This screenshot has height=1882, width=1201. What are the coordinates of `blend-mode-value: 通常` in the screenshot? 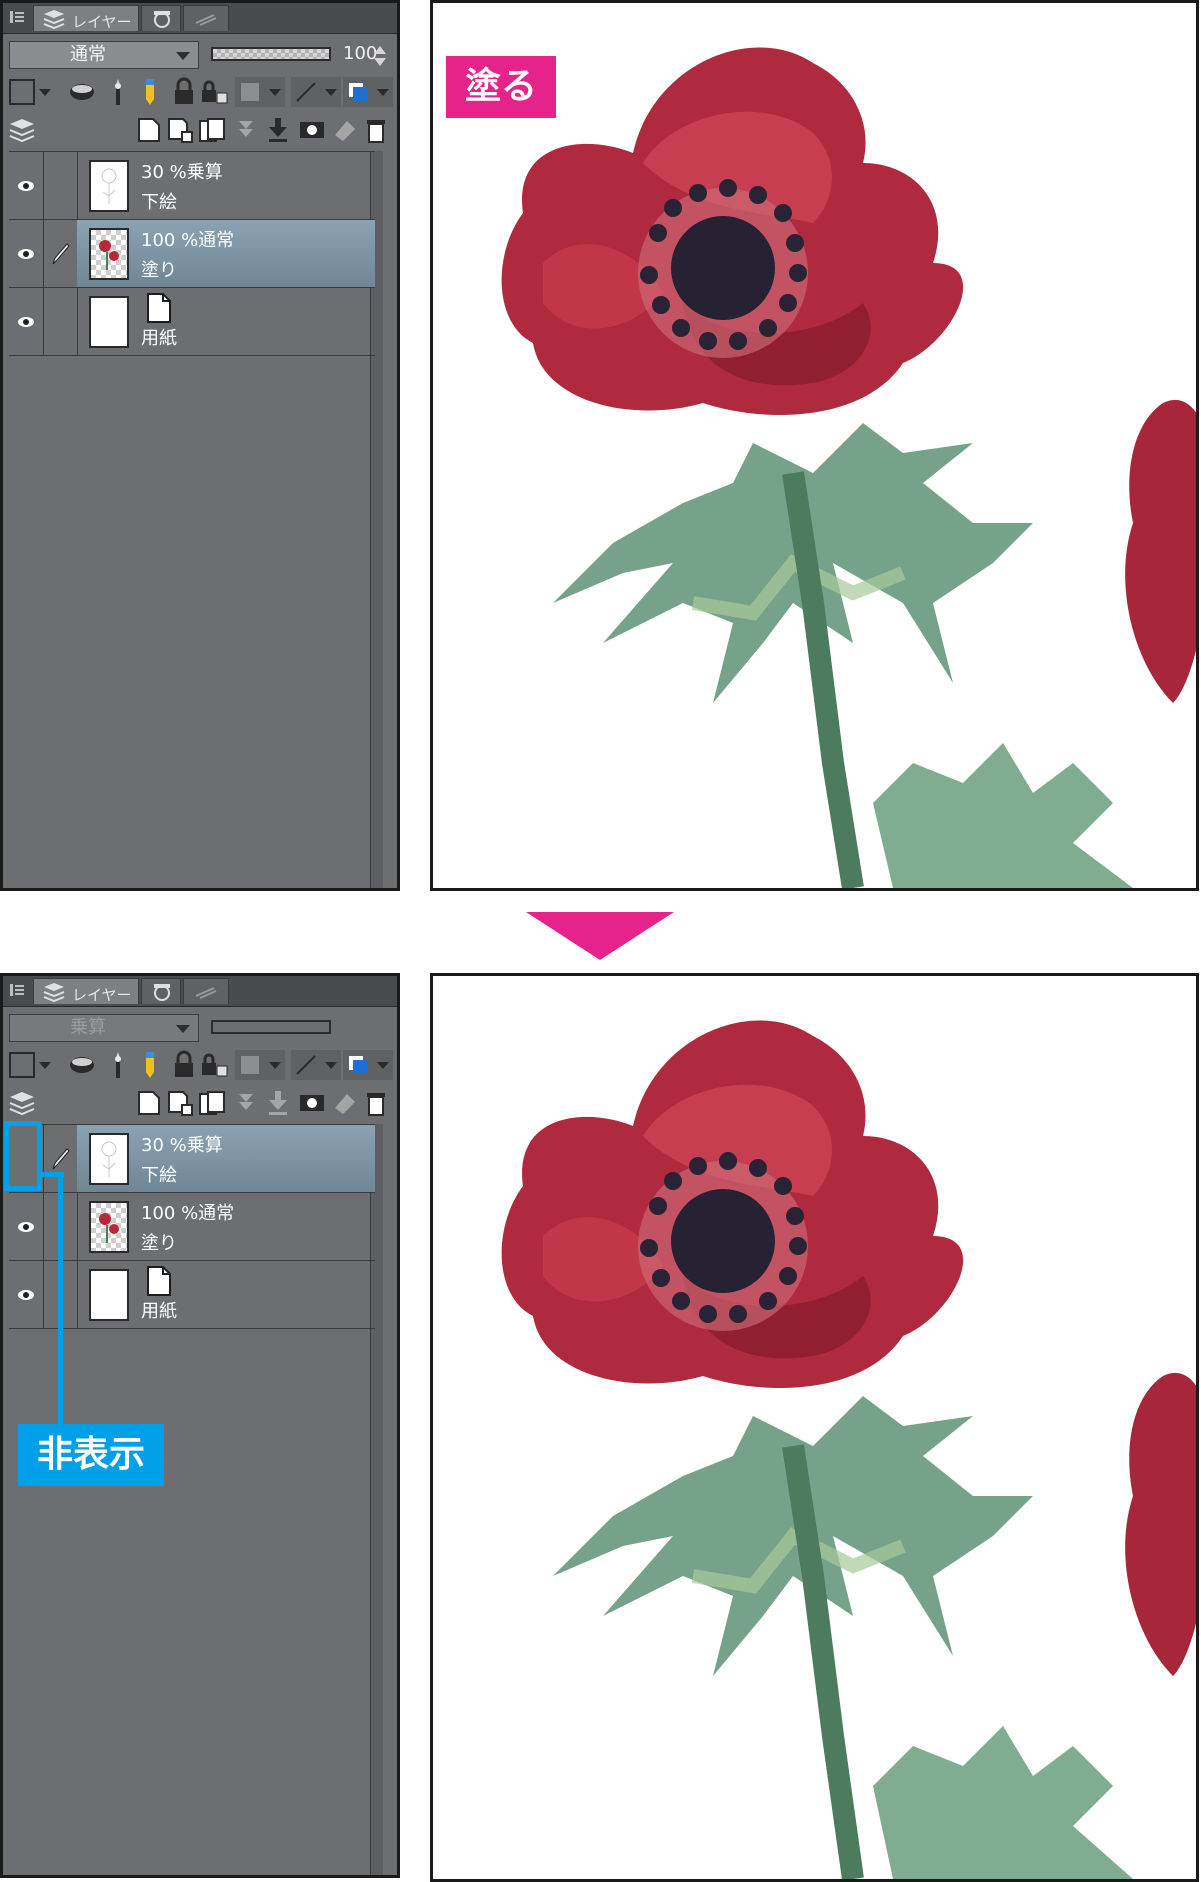 It's located at (88, 54).